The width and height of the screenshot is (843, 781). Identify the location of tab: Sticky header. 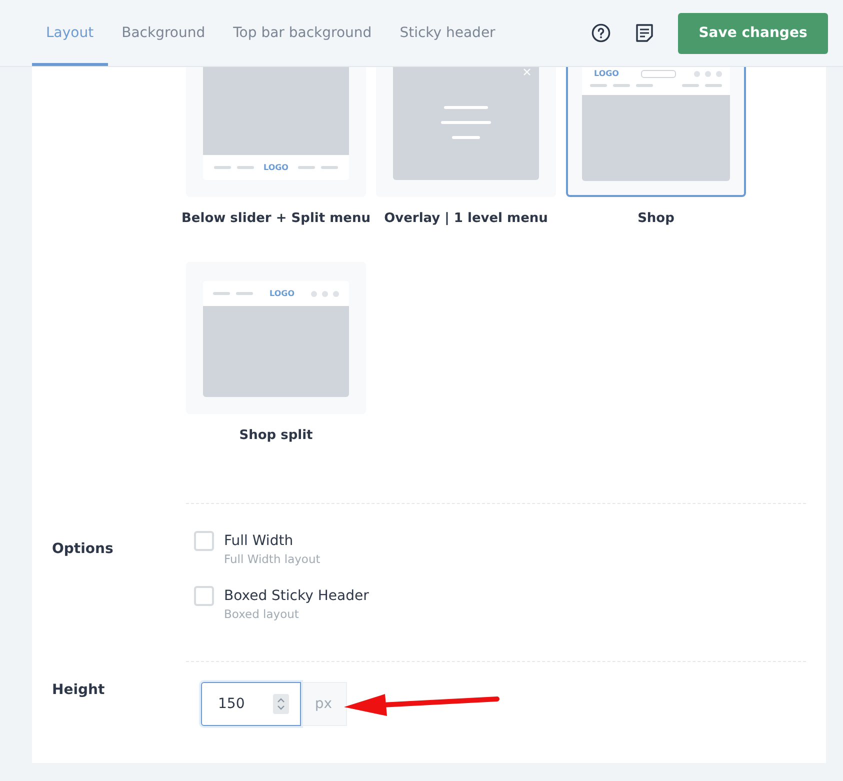
(448, 33).